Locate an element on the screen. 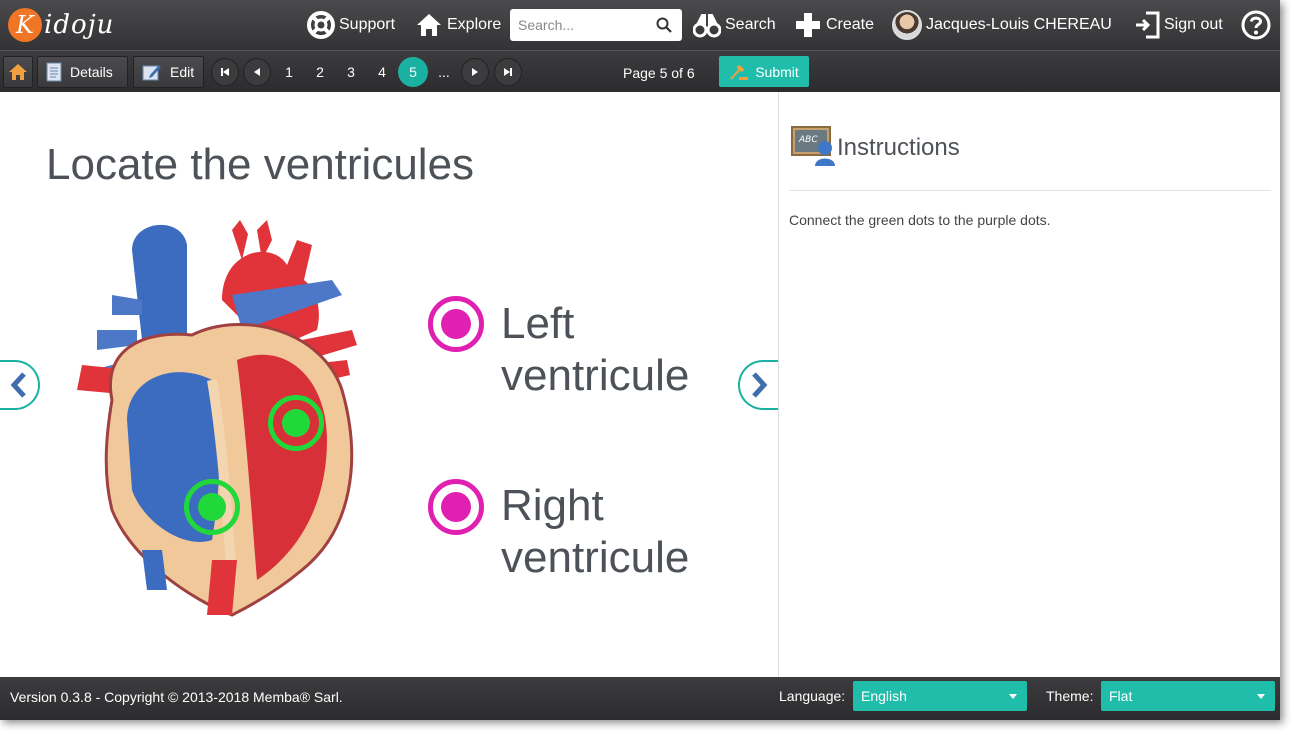  kidoju-logo: K idoju is located at coordinates (61, 25).